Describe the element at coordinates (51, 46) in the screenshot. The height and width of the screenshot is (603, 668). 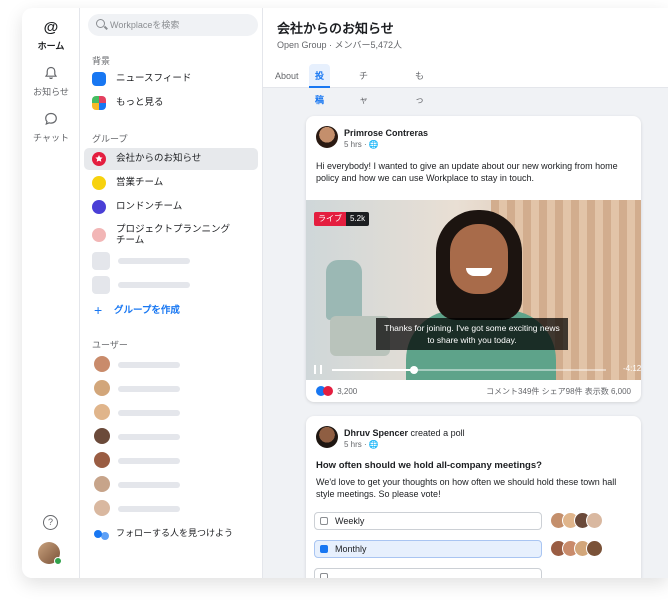
I see `rail-home-label: ホーム` at that location.